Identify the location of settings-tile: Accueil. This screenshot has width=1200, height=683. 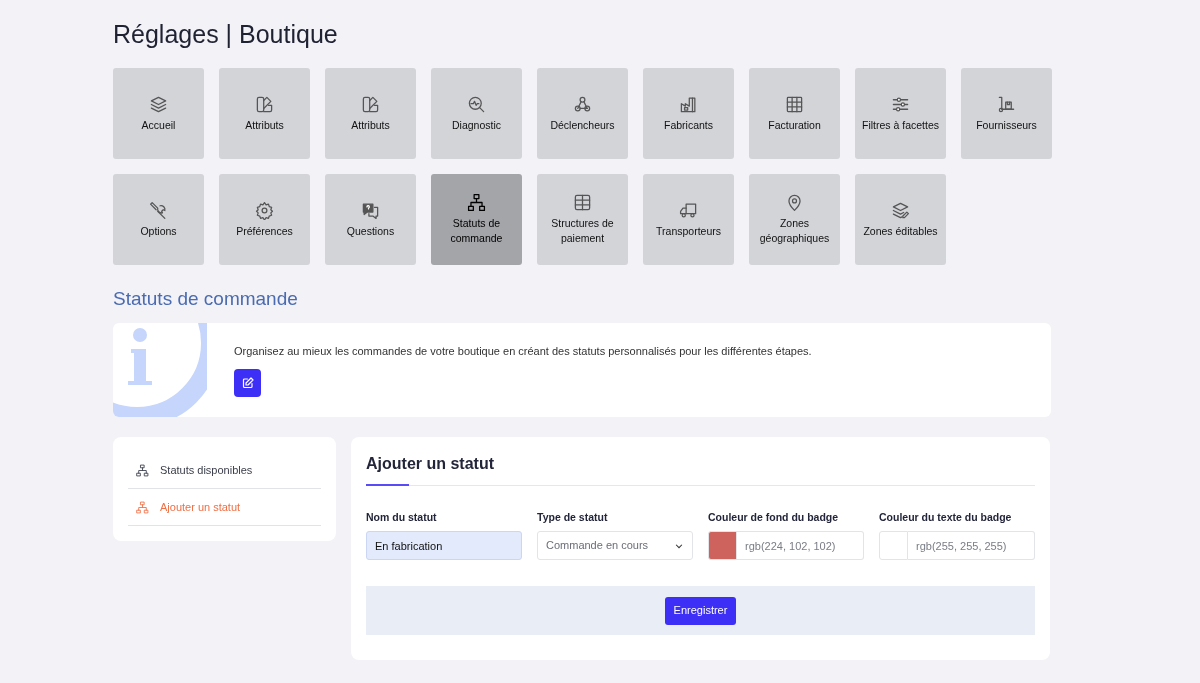
(158, 113).